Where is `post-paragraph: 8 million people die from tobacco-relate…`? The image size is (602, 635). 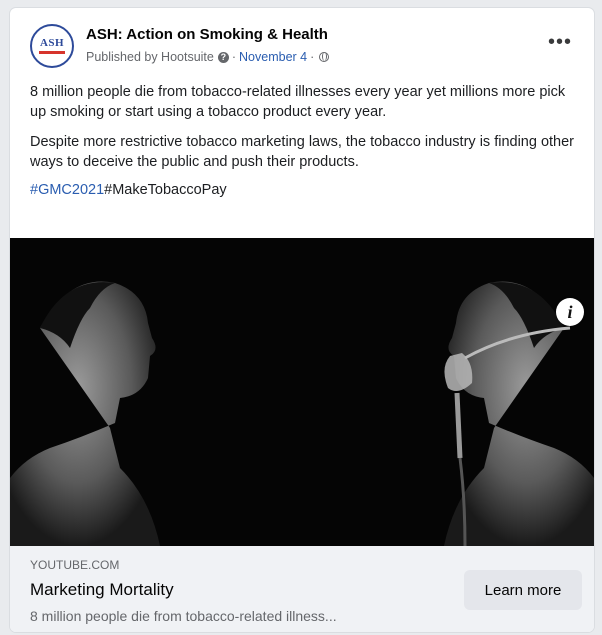 post-paragraph: 8 million people die from tobacco-relate… is located at coordinates (298, 102).